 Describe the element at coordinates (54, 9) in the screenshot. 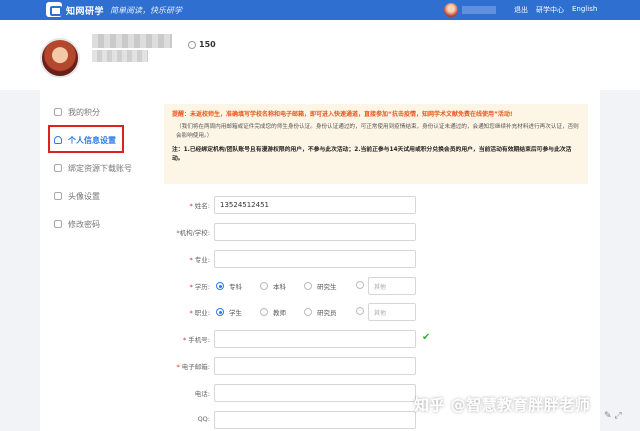

I see `cnki-logo-icon` at that location.